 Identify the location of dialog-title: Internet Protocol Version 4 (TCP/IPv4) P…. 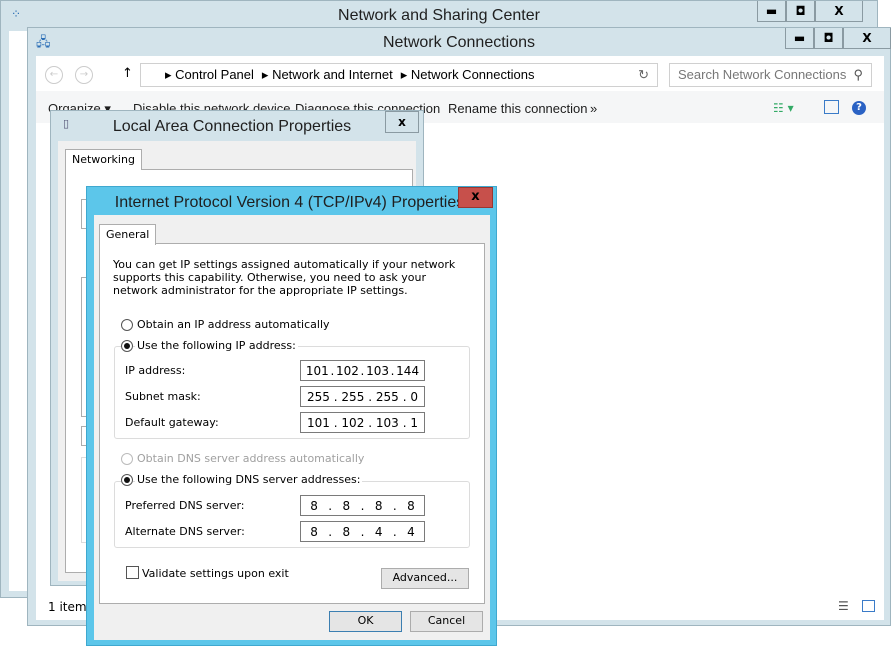
(289, 202).